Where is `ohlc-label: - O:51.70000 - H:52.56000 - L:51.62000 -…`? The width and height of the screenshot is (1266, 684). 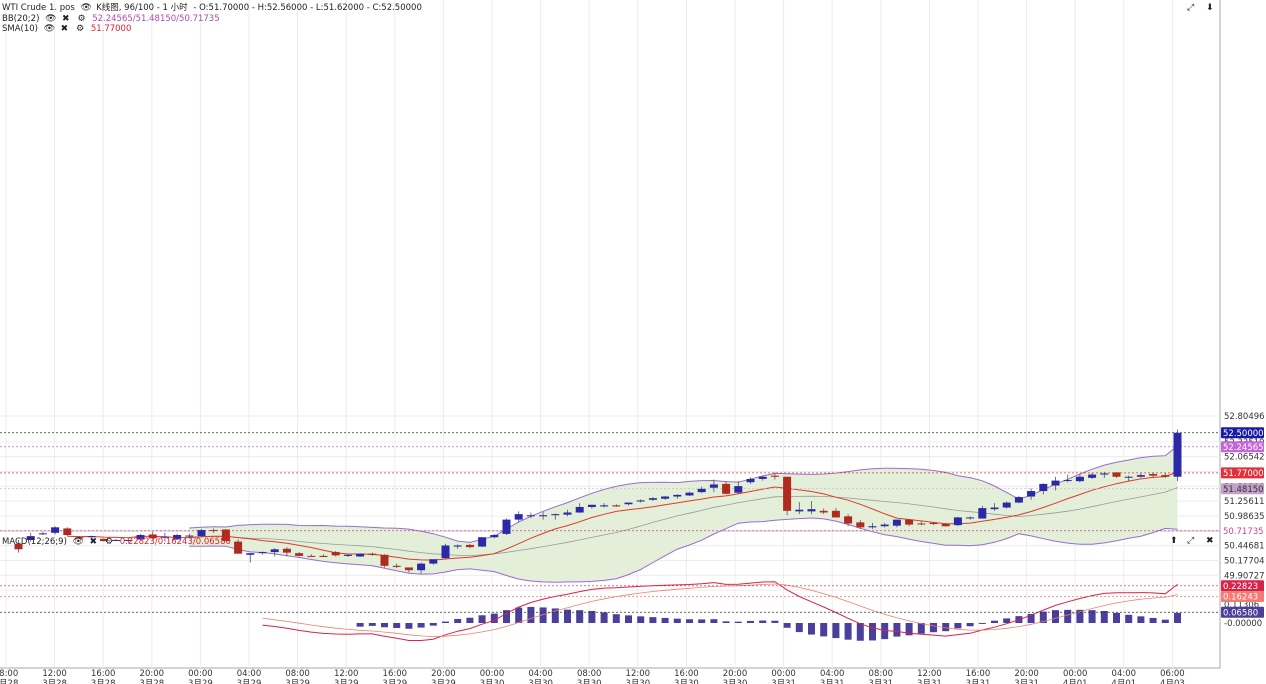
ohlc-label: - O:51.70000 - H:52.56000 - L:51.62000 -… is located at coordinates (307, 8).